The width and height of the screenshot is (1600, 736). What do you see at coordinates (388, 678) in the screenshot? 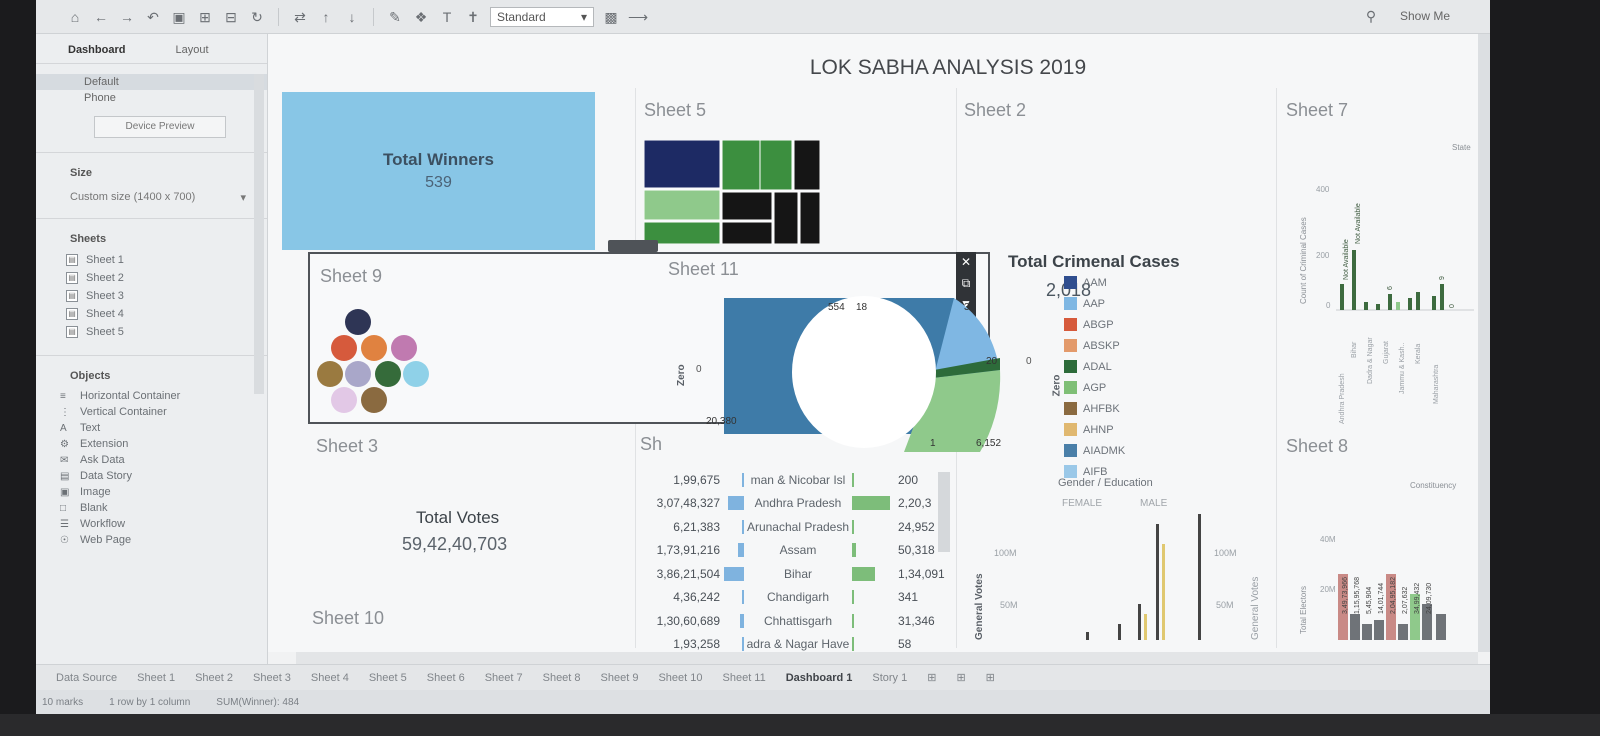
I see `tab-sheet-5: Sheet 5` at bounding box center [388, 678].